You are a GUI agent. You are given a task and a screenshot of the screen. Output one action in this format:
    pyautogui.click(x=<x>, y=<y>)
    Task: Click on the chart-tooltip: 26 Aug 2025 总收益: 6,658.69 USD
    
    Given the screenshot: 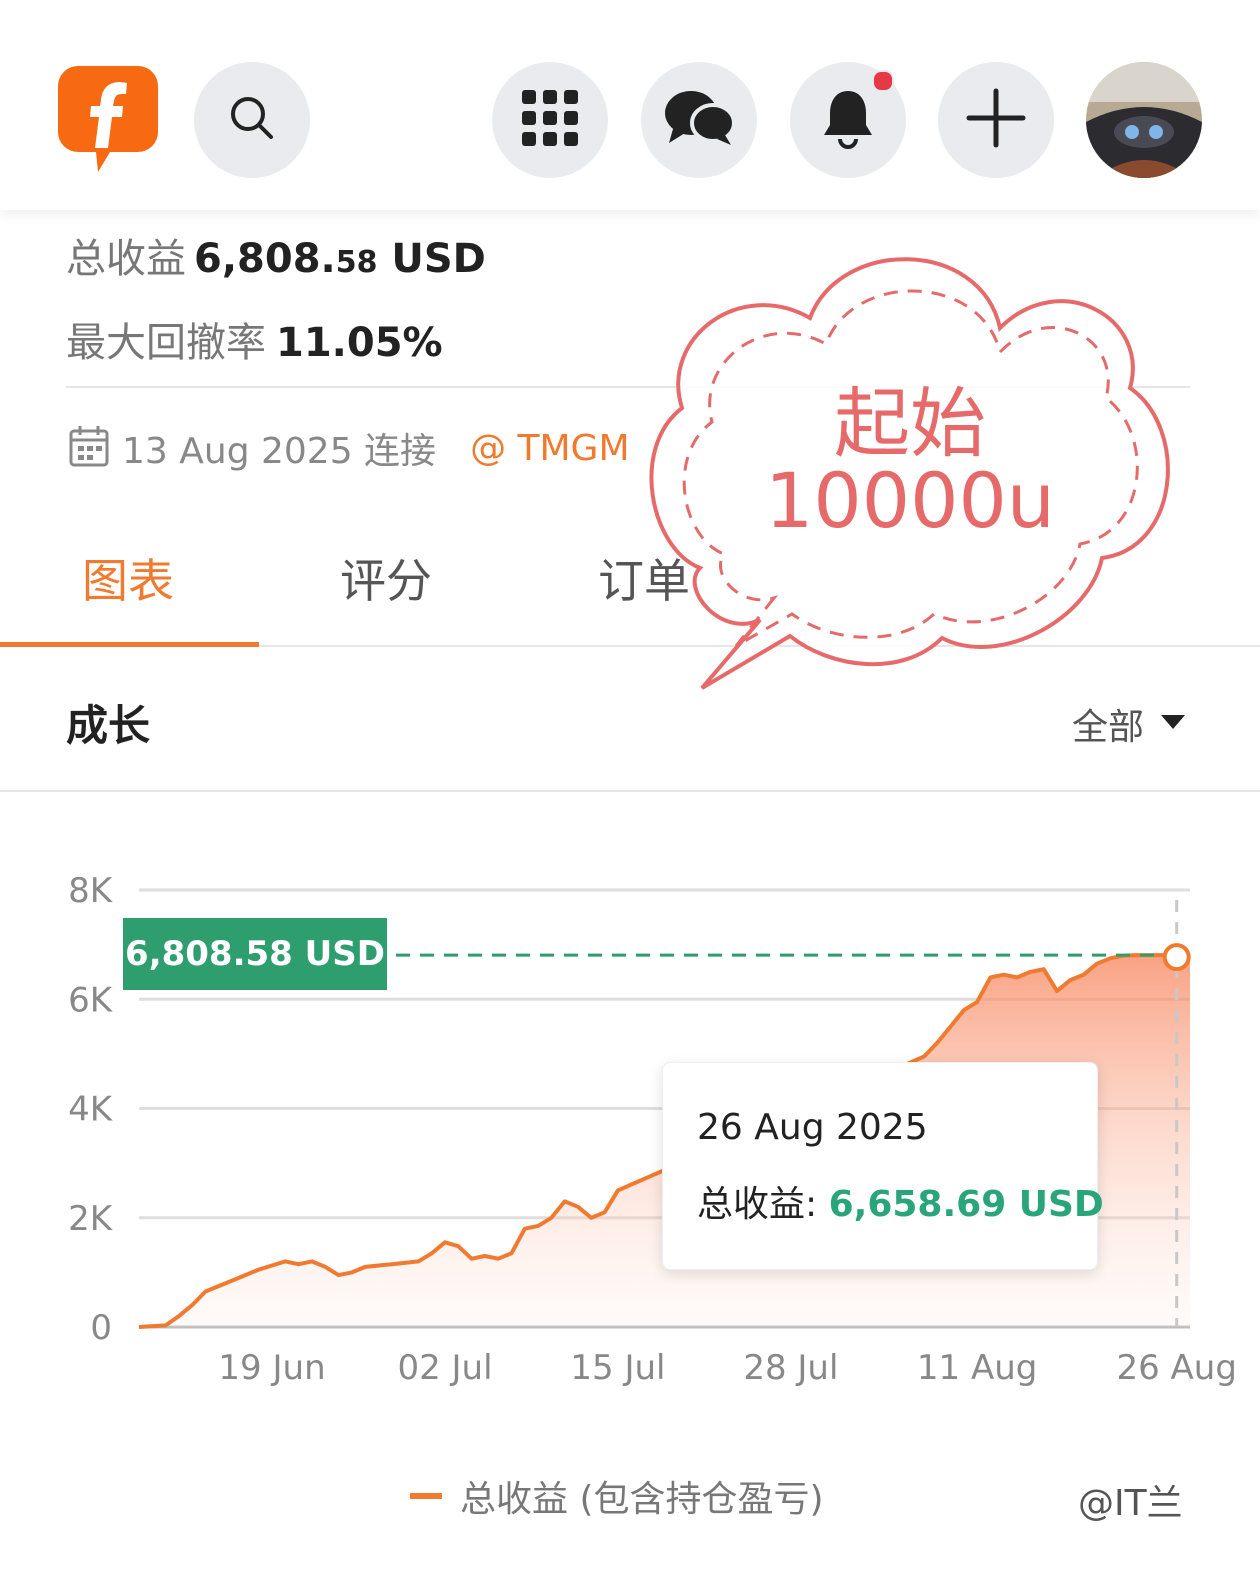 What is the action you would take?
    pyautogui.click(x=883, y=1166)
    